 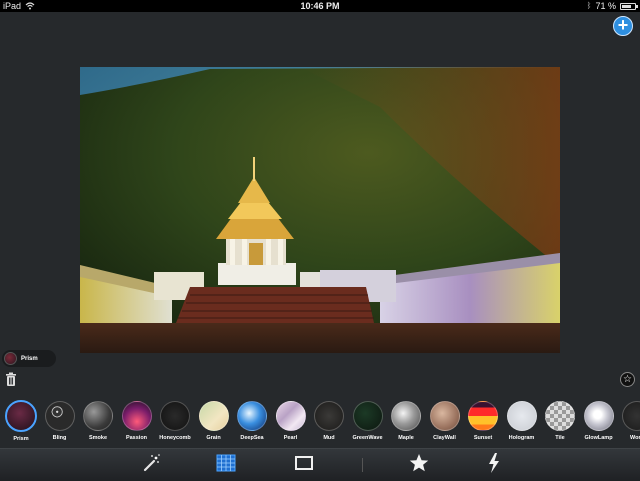 I want to click on current-effect-label: Prism, so click(x=29, y=358).